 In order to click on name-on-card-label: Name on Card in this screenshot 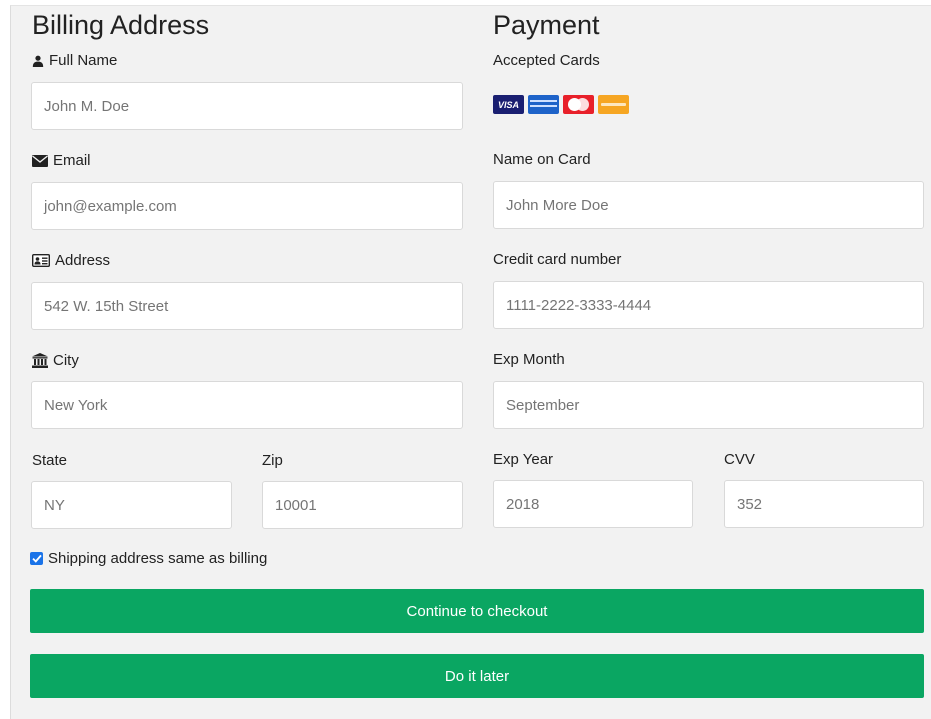, I will do `click(542, 159)`.